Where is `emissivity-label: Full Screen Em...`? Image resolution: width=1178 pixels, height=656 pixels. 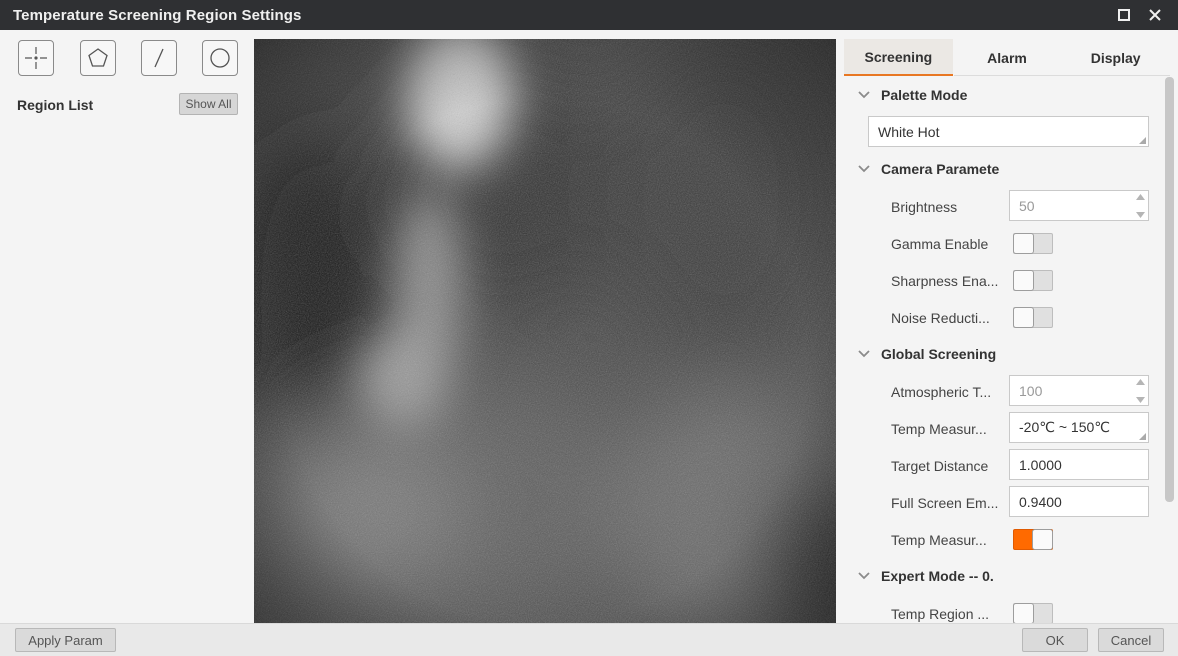 emissivity-label: Full Screen Em... is located at coordinates (945, 503).